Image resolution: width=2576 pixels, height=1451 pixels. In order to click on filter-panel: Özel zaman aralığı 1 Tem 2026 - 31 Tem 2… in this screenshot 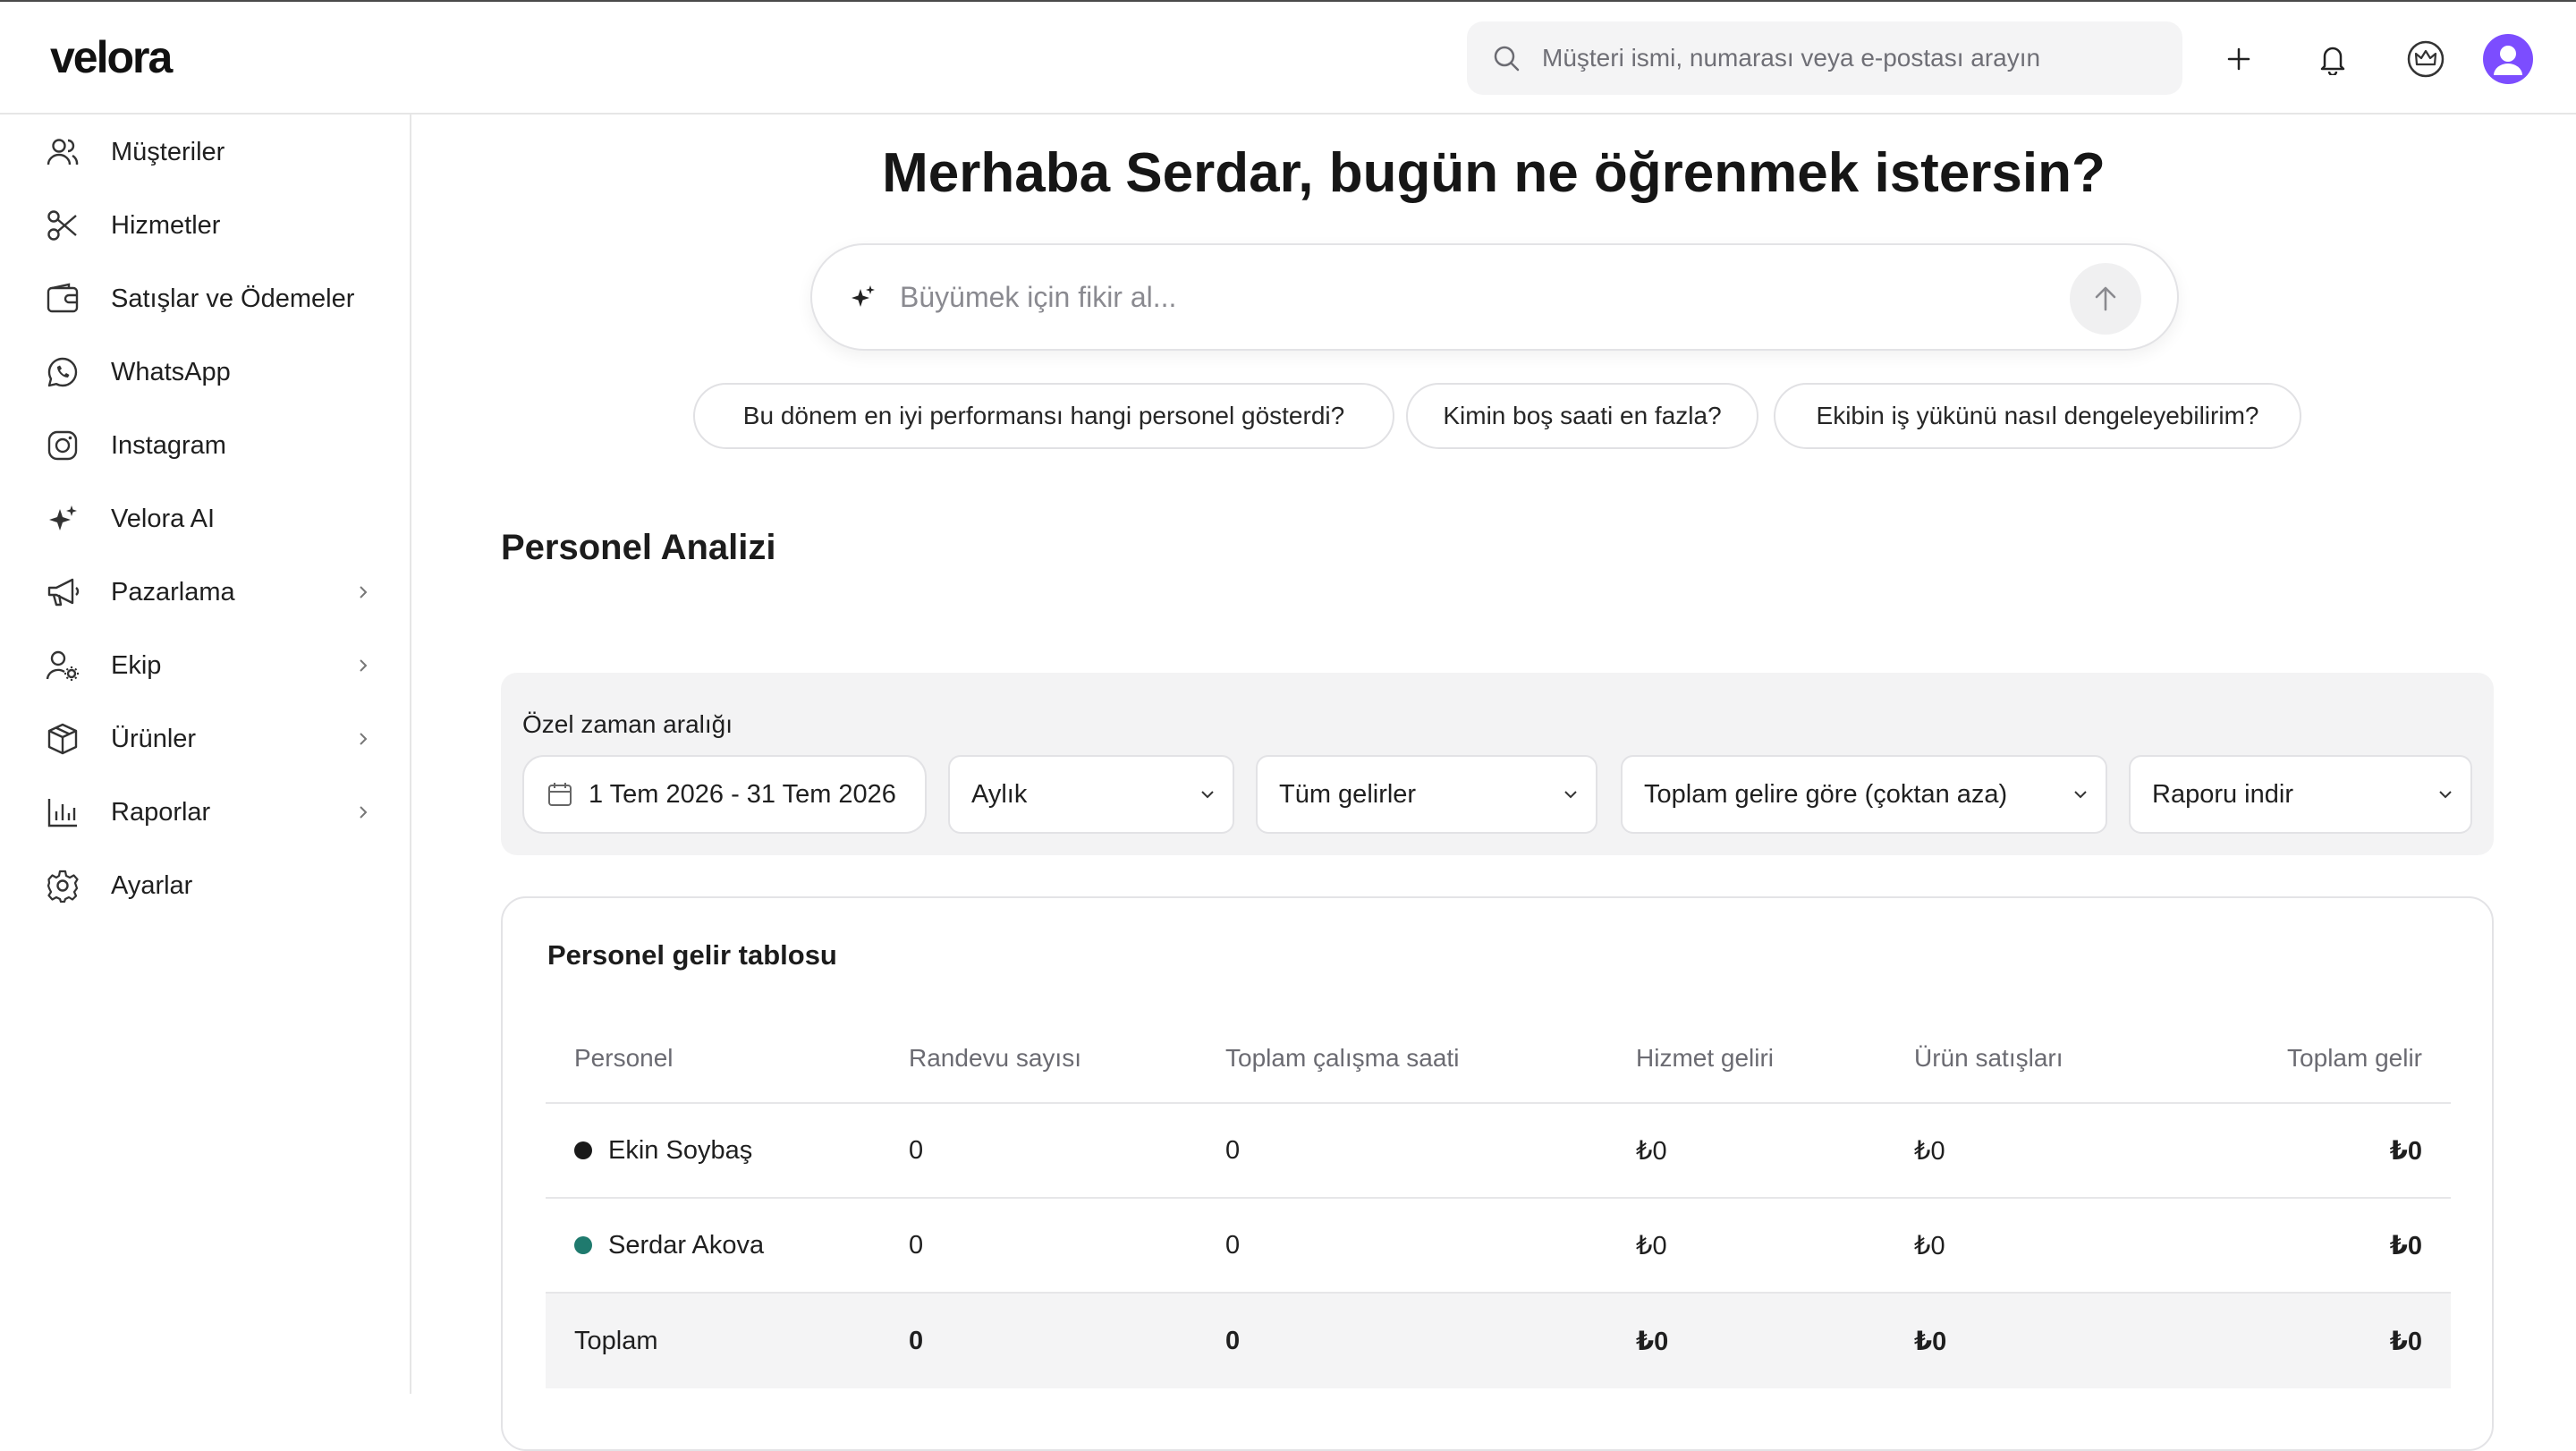, I will do `click(1497, 764)`.